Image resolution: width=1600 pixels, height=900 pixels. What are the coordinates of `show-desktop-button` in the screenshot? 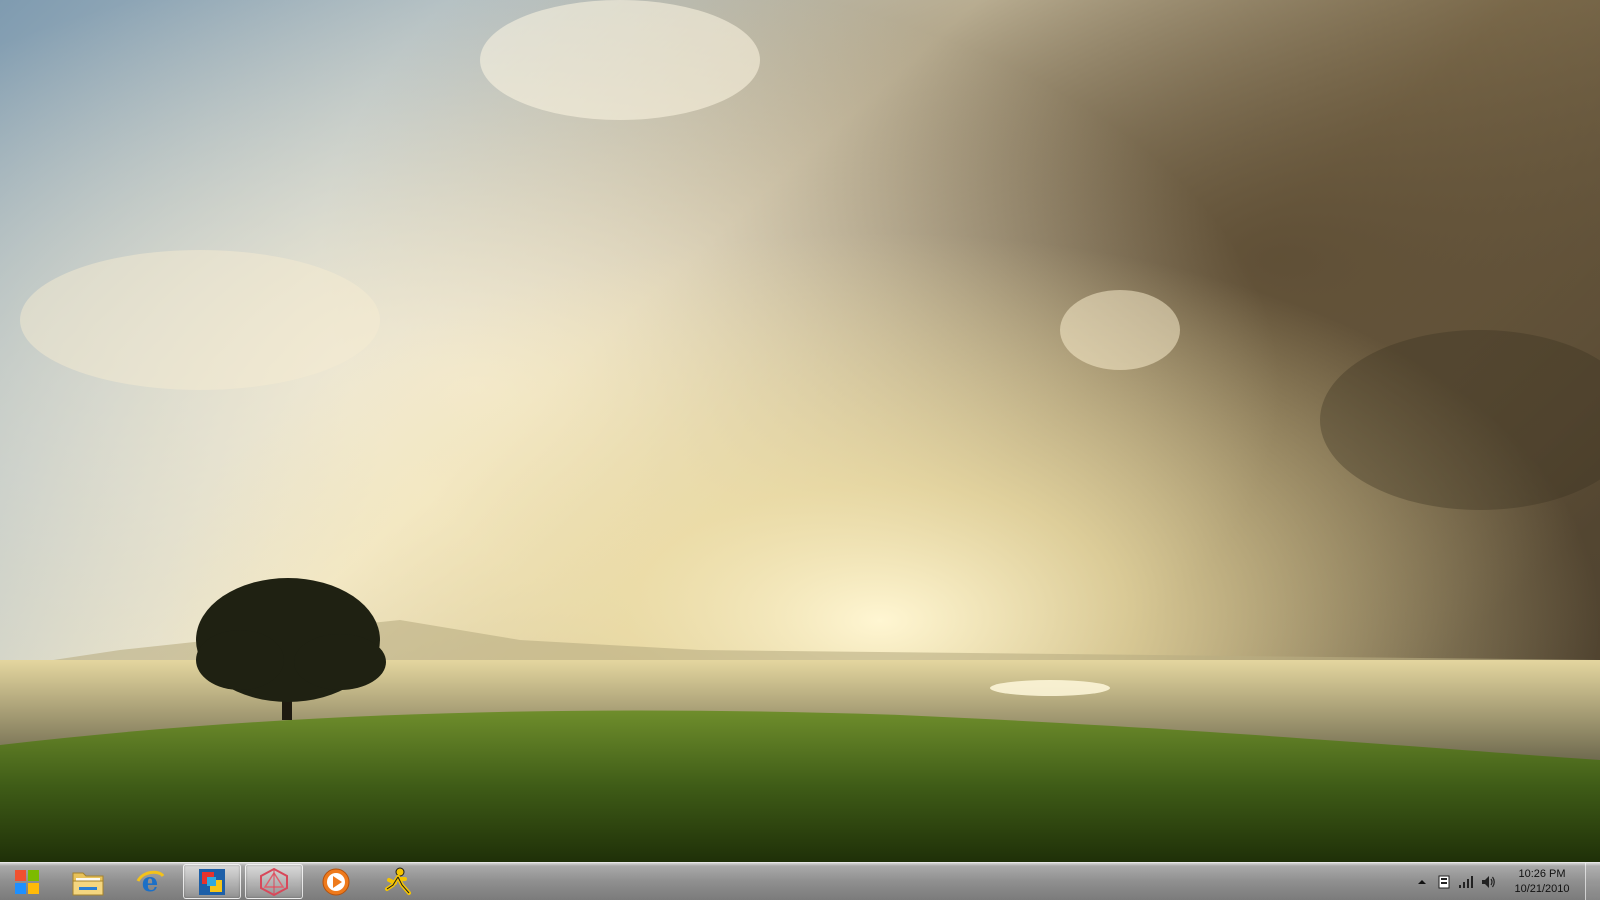 It's located at (1592, 881).